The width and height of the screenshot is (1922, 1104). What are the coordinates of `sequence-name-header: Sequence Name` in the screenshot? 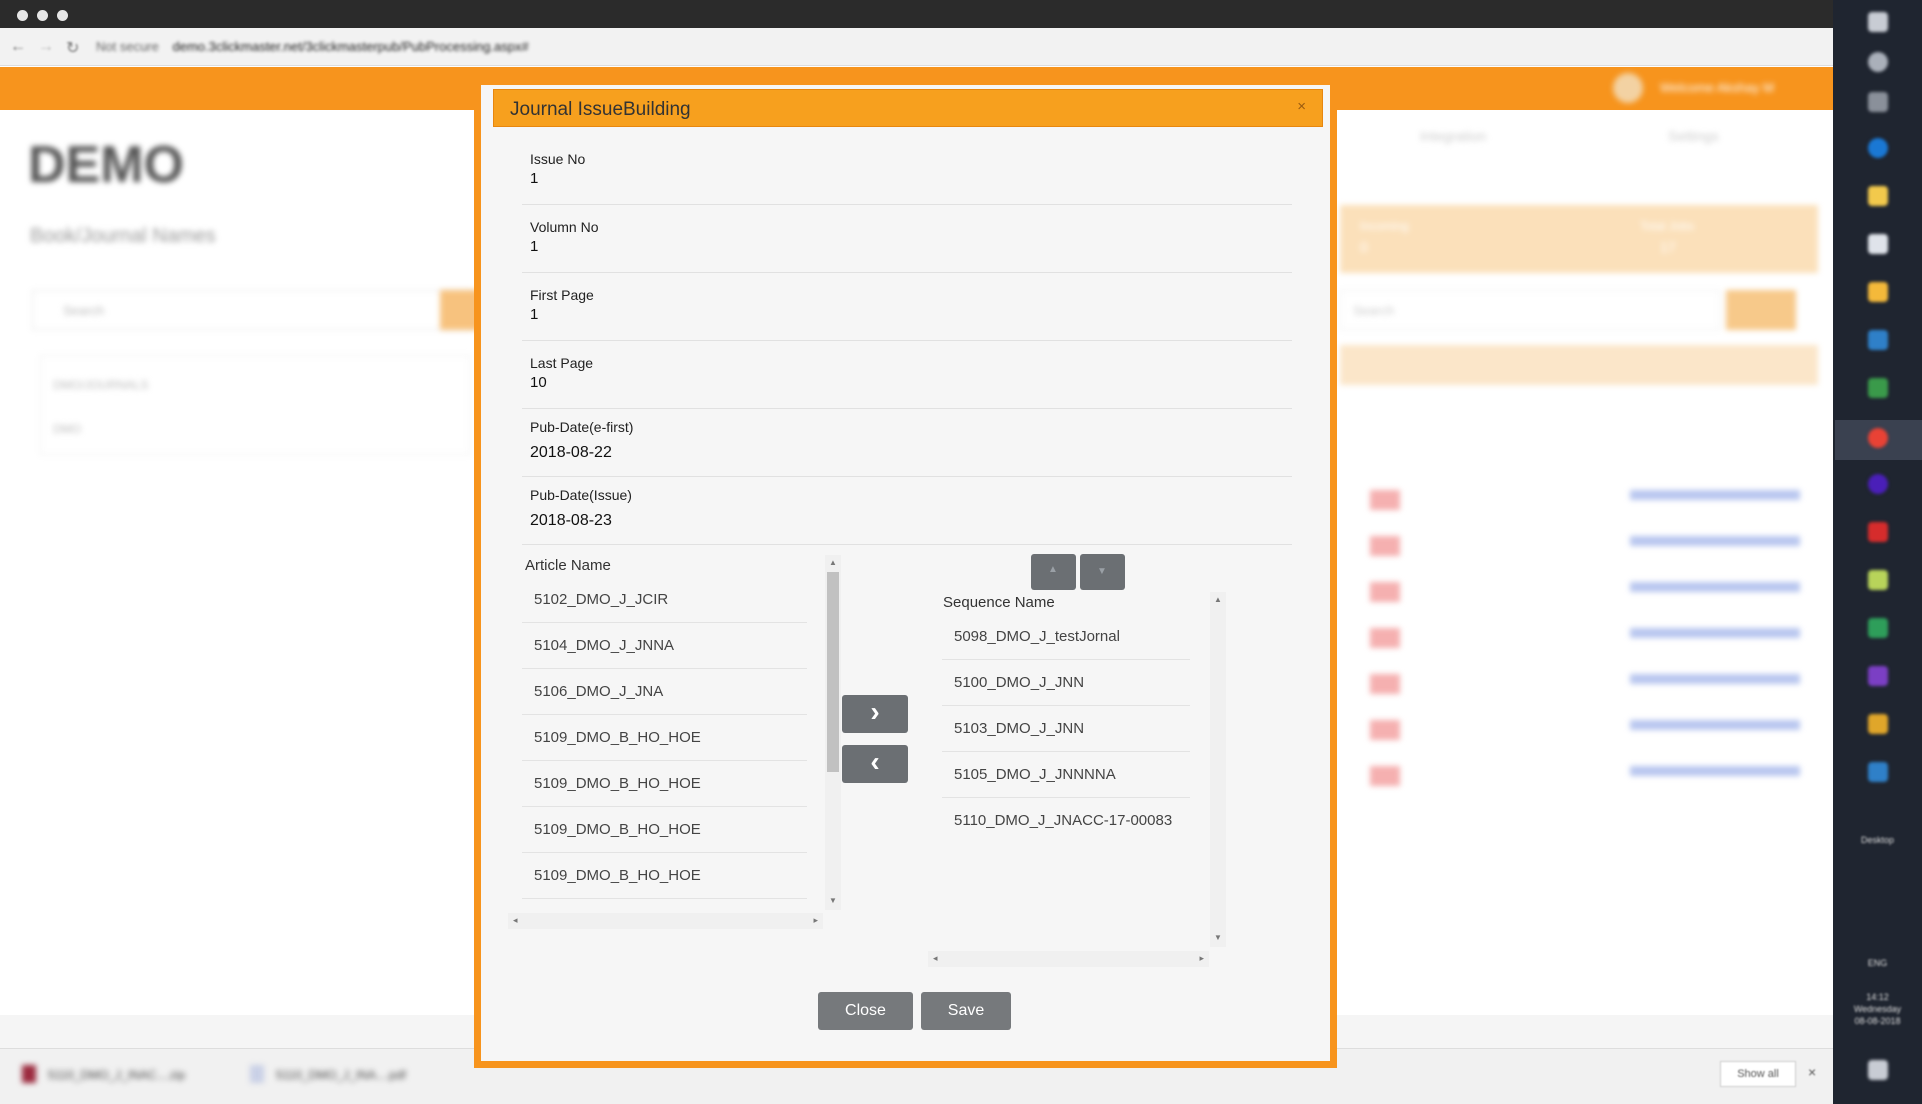 It's located at (999, 602).